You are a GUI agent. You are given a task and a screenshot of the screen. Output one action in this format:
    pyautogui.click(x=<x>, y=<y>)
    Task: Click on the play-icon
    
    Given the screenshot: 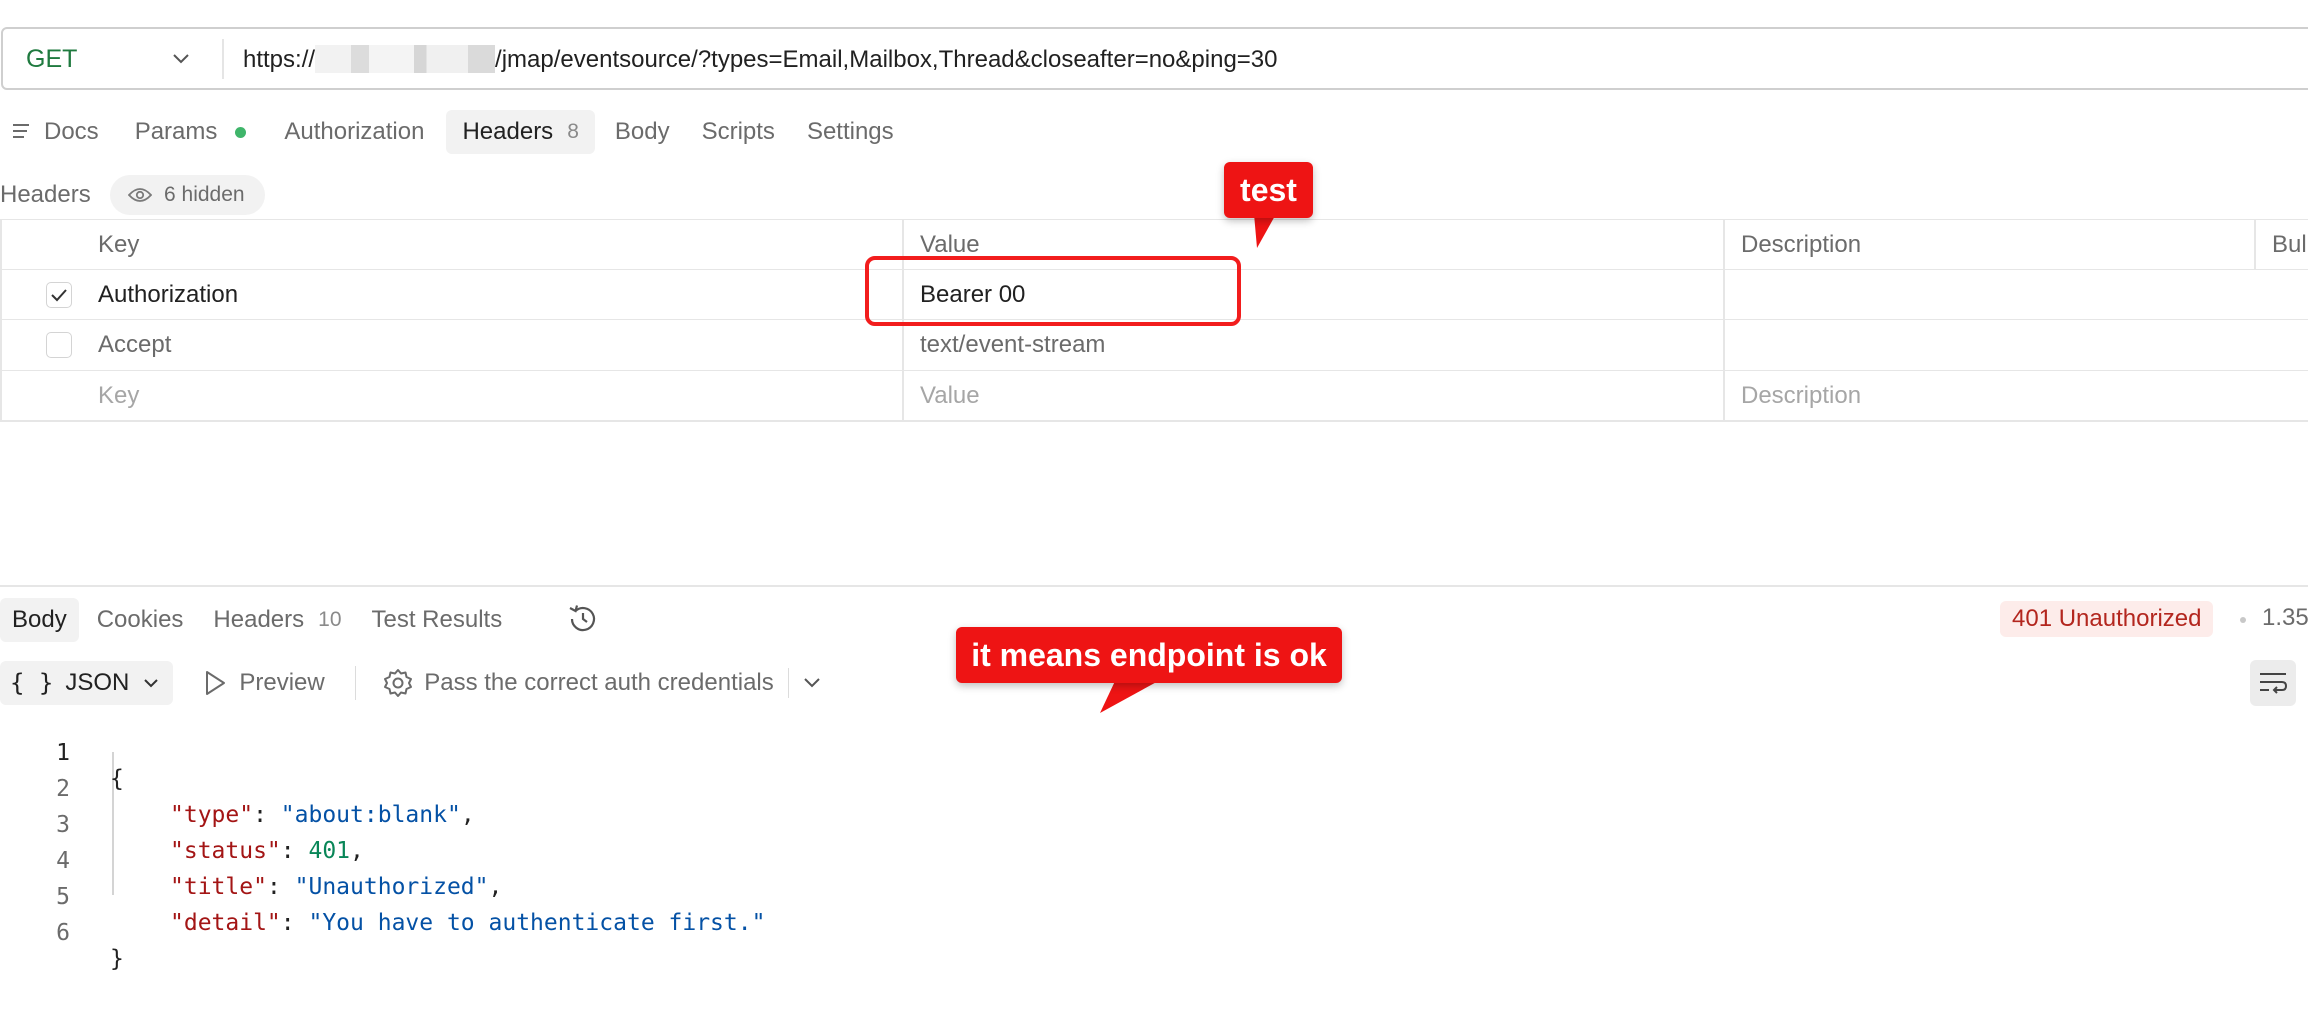 What is the action you would take?
    pyautogui.click(x=216, y=683)
    